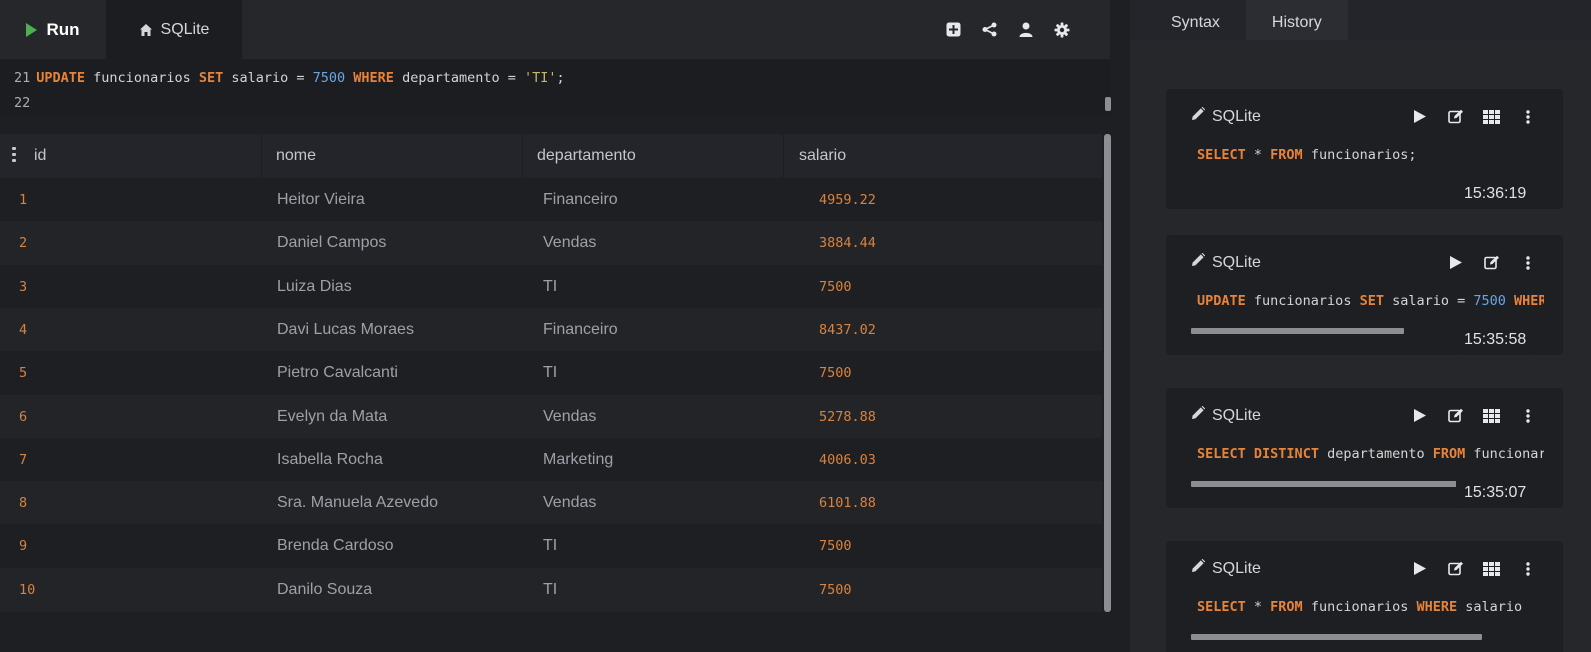  Describe the element at coordinates (1025, 29) in the screenshot. I see `user-icon` at that location.